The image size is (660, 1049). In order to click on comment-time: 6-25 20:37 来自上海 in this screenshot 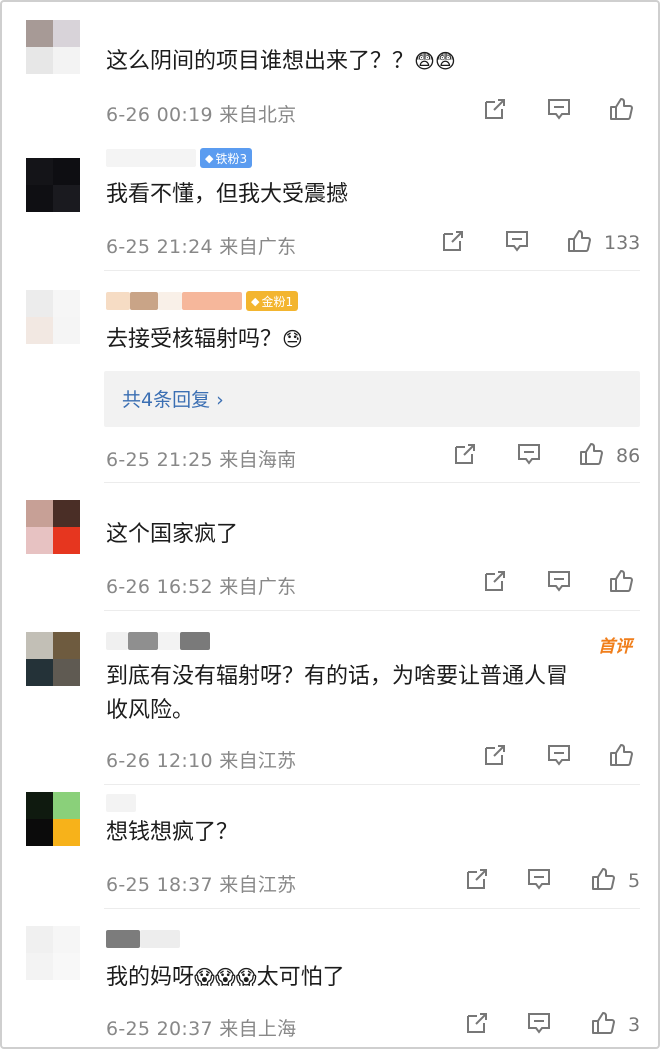, I will do `click(201, 1029)`.